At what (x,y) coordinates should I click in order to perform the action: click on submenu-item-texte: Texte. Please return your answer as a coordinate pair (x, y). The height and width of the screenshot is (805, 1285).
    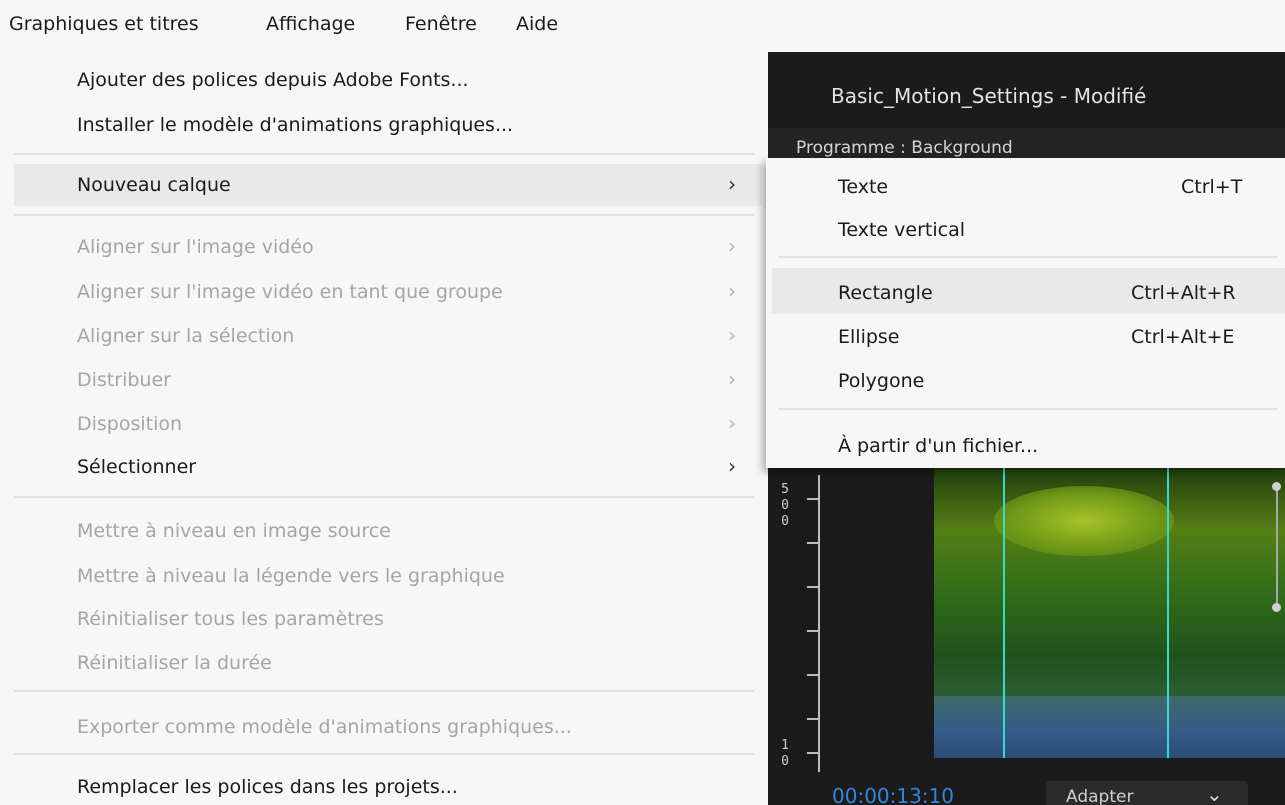
    Looking at the image, I should click on (863, 187).